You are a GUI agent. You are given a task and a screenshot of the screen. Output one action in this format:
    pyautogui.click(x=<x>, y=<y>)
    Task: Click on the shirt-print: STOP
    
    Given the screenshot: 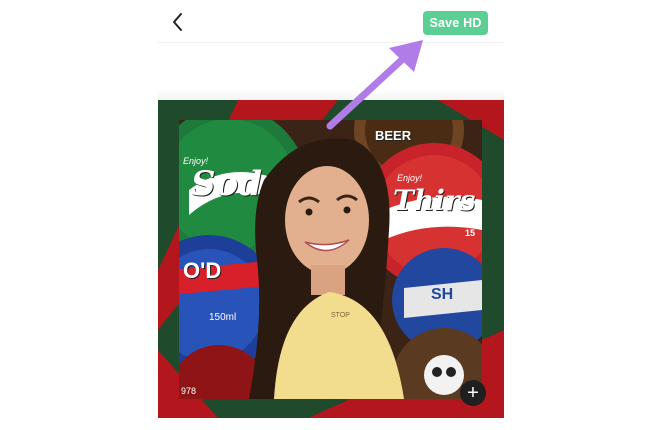 What is the action you would take?
    pyautogui.click(x=340, y=315)
    